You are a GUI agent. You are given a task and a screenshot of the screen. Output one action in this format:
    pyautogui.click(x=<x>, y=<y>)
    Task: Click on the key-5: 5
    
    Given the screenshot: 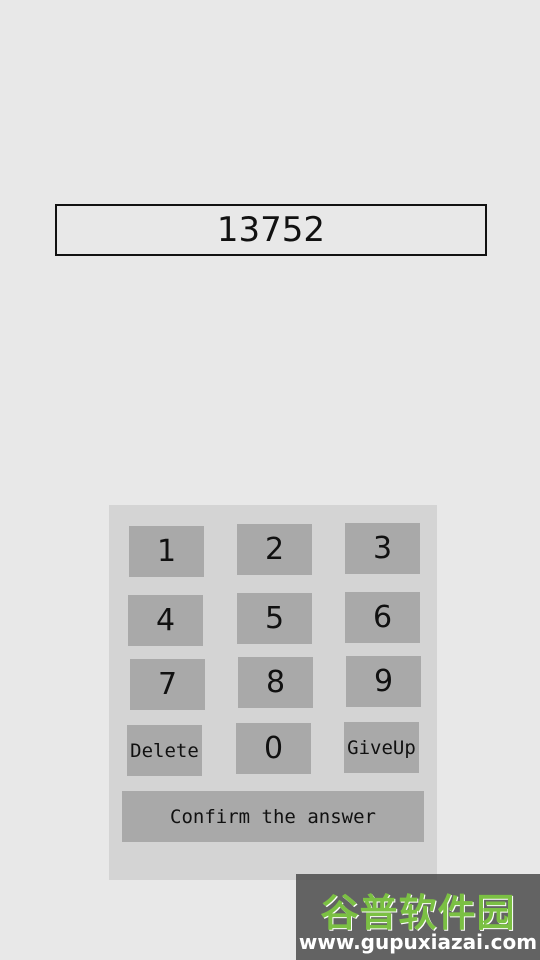 What is the action you would take?
    pyautogui.click(x=274, y=618)
    